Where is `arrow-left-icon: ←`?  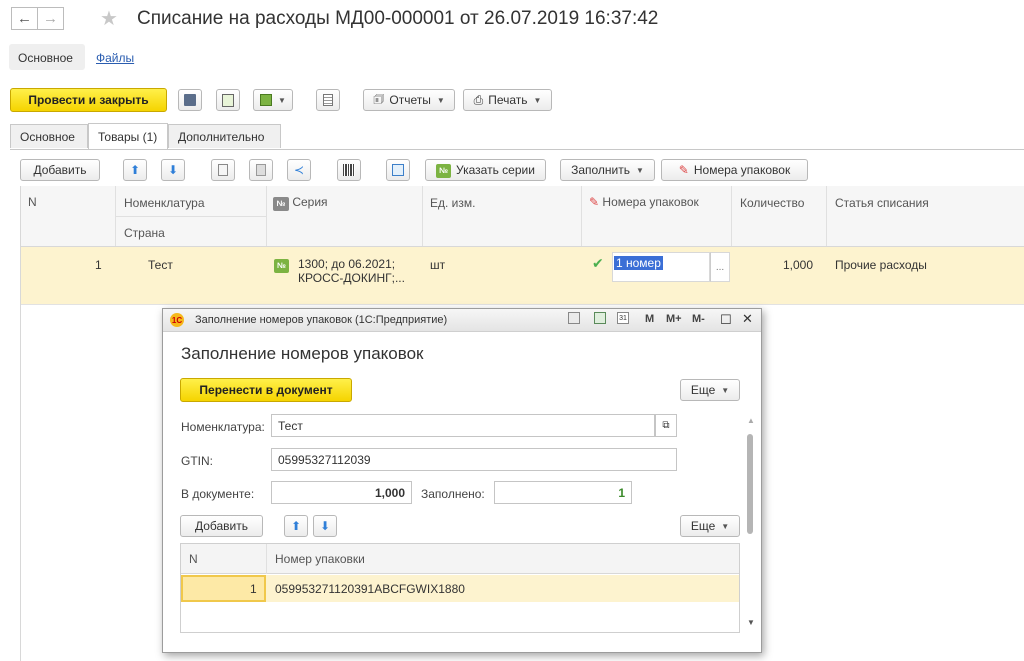 arrow-left-icon: ← is located at coordinates (24, 18).